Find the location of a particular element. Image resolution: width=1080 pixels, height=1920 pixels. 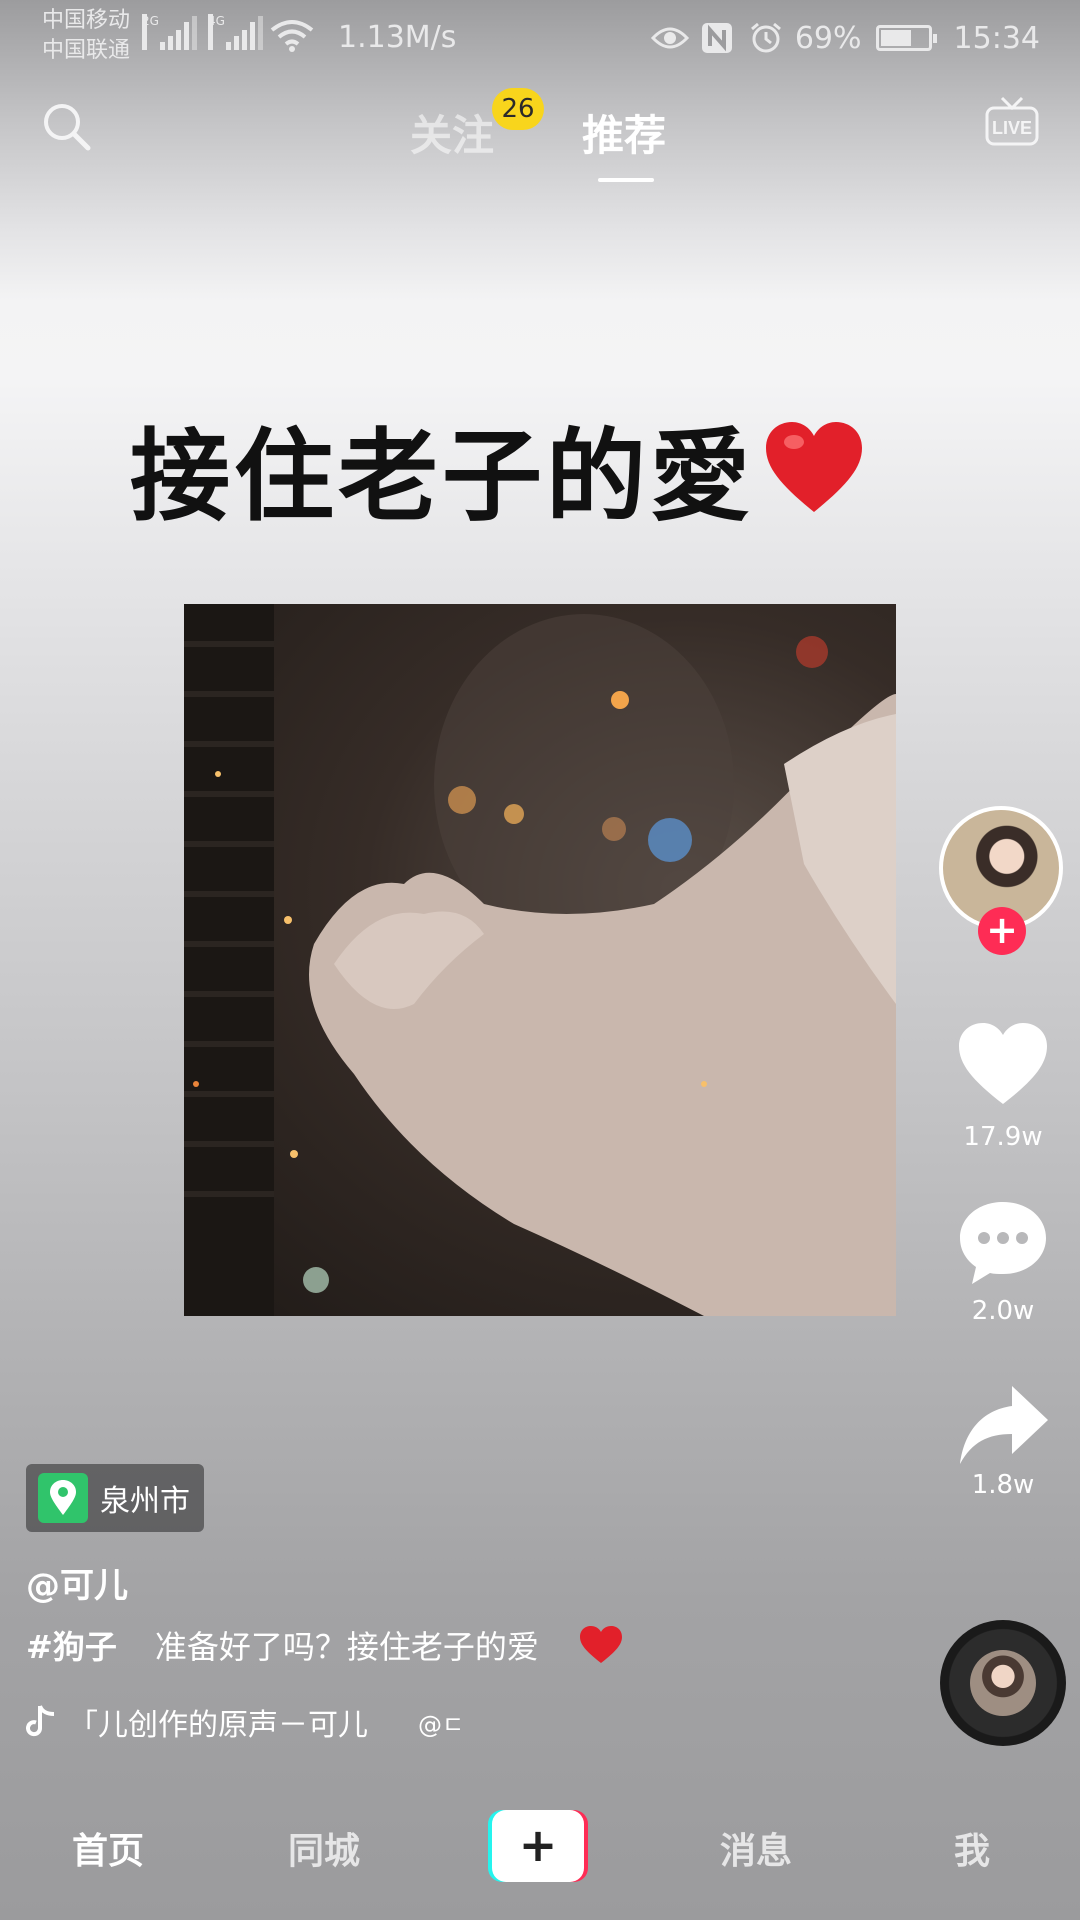

alarm-icon is located at coordinates (765, 37).